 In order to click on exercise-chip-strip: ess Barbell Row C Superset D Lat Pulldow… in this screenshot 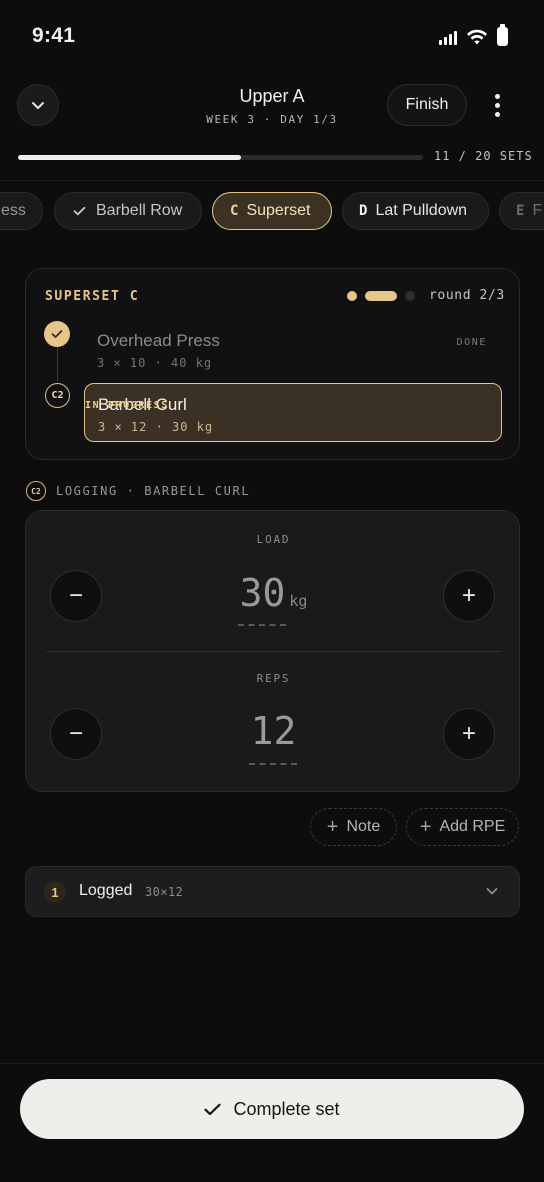, I will do `click(272, 211)`.